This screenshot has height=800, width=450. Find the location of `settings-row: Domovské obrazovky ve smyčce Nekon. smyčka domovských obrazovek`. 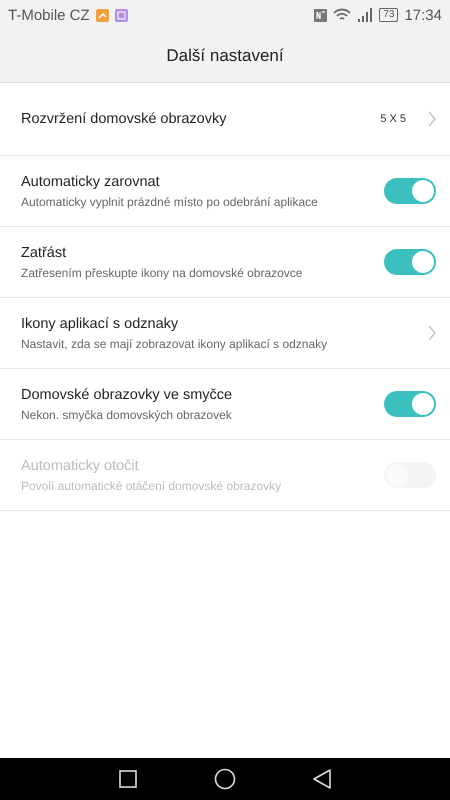

settings-row: Domovské obrazovky ve smyčce Nekon. smyčka domovských obrazovek is located at coordinates (225, 404).